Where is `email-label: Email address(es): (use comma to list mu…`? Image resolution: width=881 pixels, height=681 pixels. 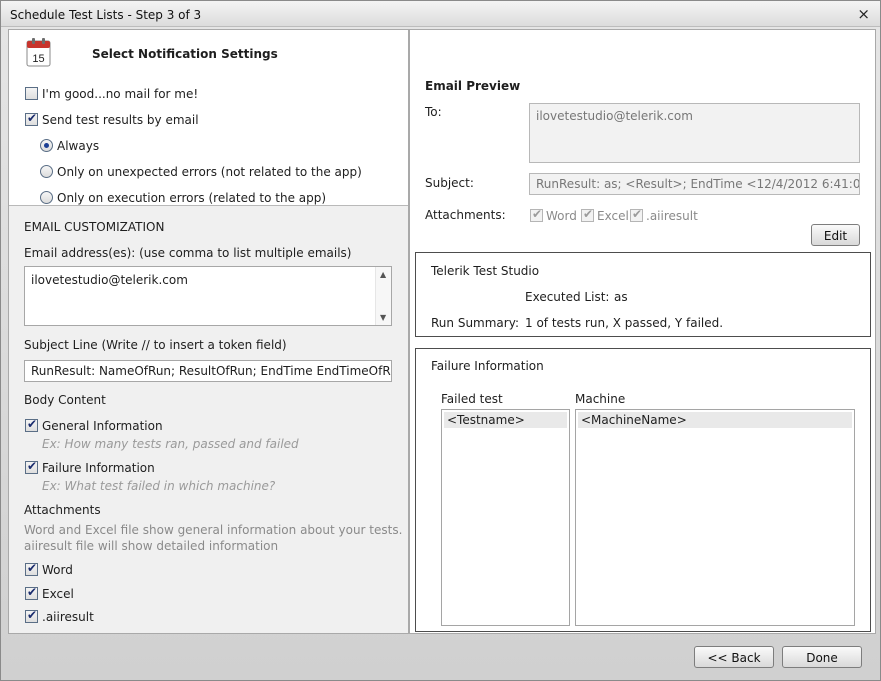
email-label: Email address(es): (use comma to list mu… is located at coordinates (188, 253).